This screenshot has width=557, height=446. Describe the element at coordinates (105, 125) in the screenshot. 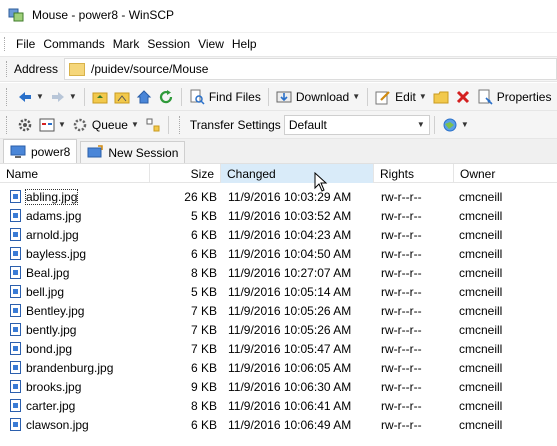

I see `queue-button: Queue ▼` at that location.